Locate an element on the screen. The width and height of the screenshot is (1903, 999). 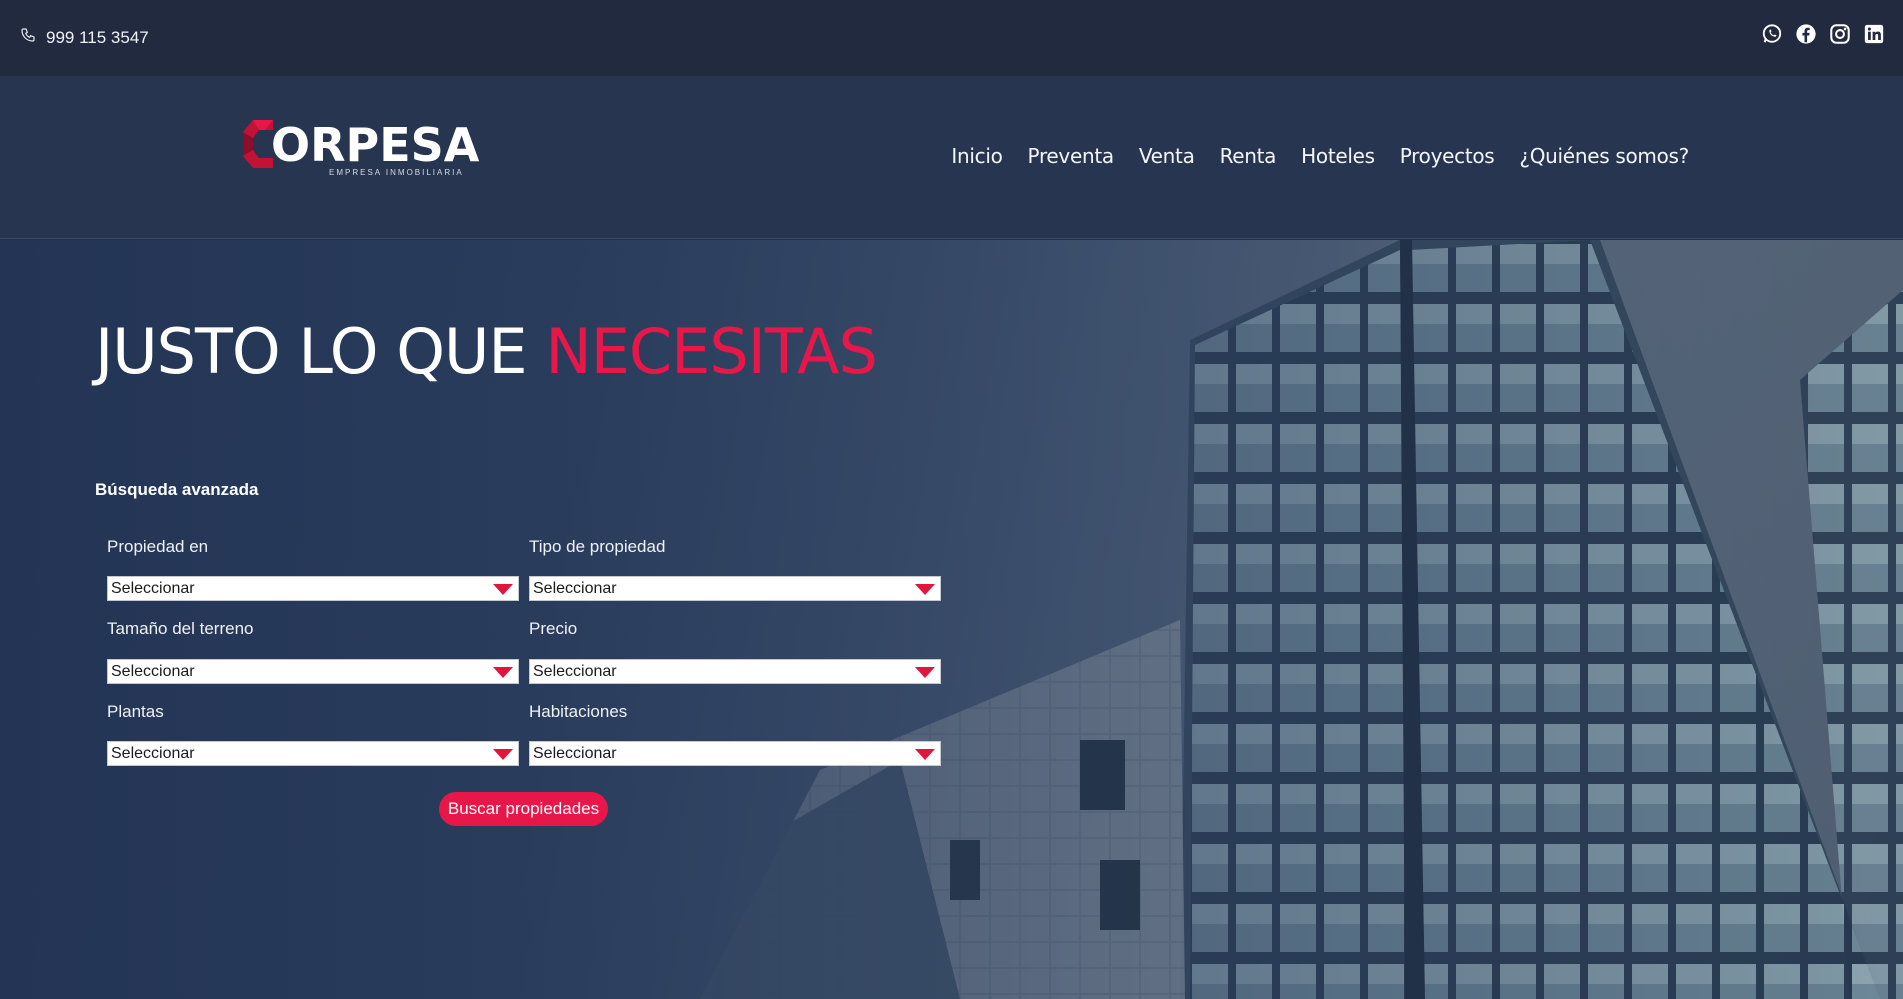
advanced-search-title: Búsqueda avanzada is located at coordinates (177, 489).